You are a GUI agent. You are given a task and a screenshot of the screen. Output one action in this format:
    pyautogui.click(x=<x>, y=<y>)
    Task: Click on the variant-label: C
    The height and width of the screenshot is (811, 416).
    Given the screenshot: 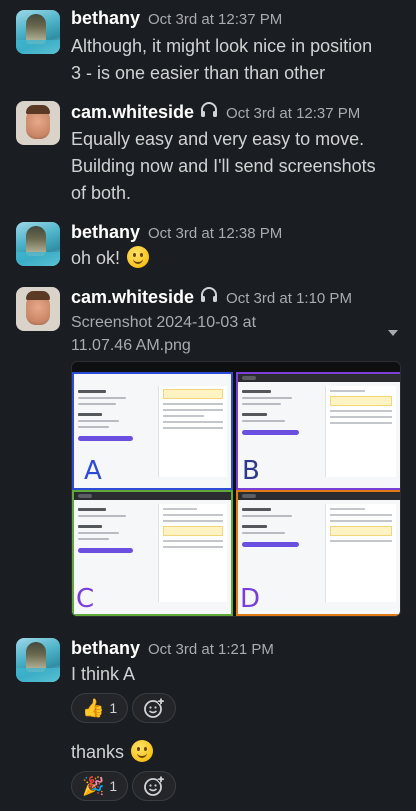 What is the action you would take?
    pyautogui.click(x=85, y=599)
    